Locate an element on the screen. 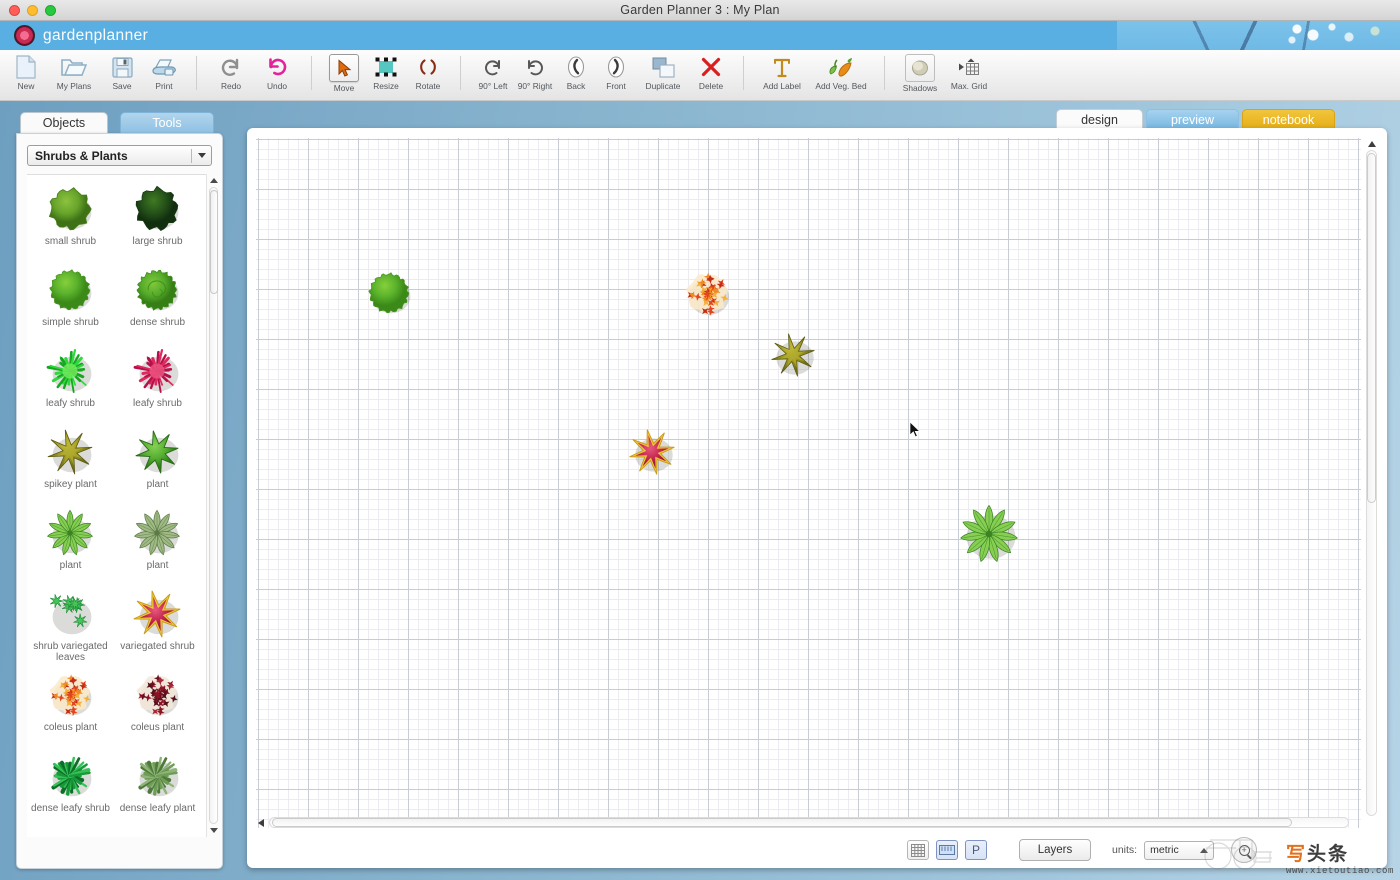 This screenshot has width=1400, height=880. toolbar-button-label: Max. Grid is located at coordinates (969, 86).